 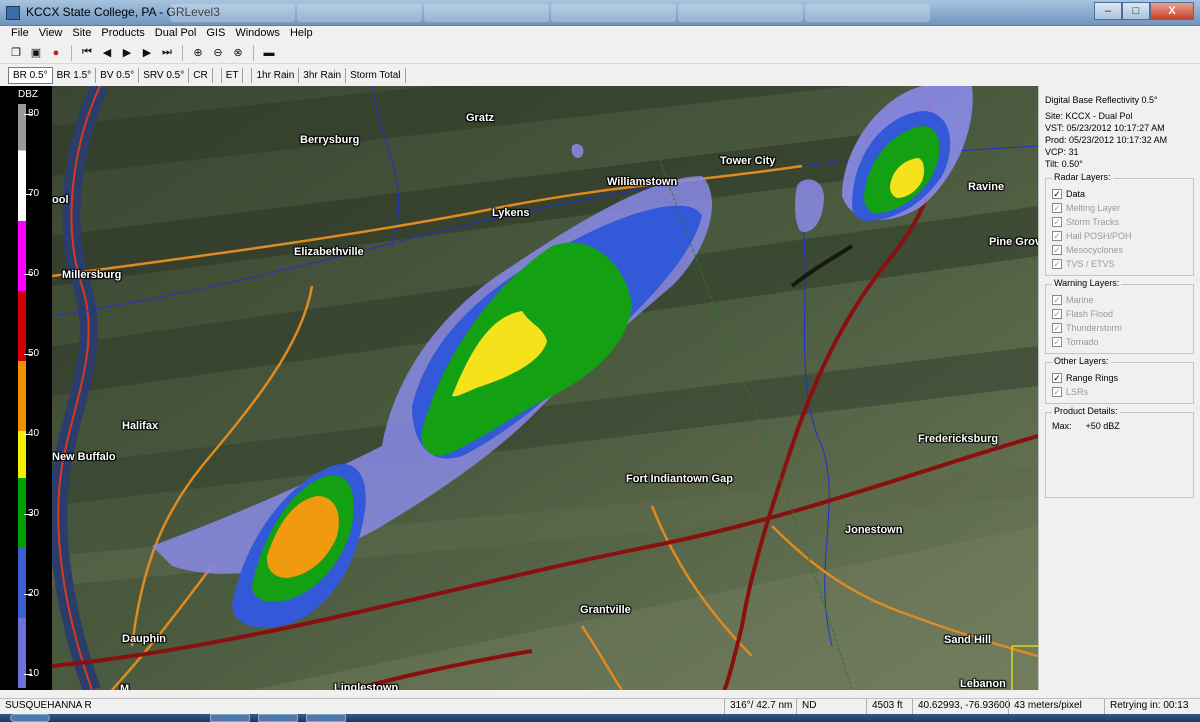 I want to click on map-label-lykens: Lykens, so click(x=511, y=213).